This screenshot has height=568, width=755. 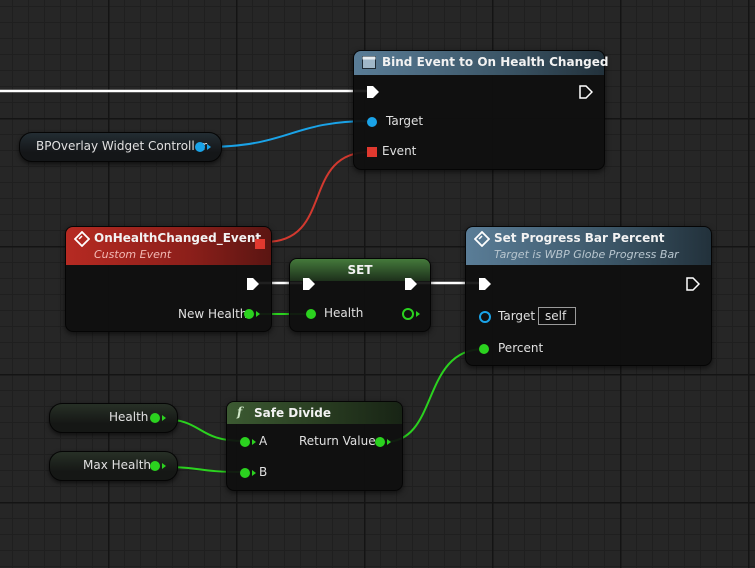 What do you see at coordinates (200, 147) in the screenshot?
I see `object-pin-icon` at bounding box center [200, 147].